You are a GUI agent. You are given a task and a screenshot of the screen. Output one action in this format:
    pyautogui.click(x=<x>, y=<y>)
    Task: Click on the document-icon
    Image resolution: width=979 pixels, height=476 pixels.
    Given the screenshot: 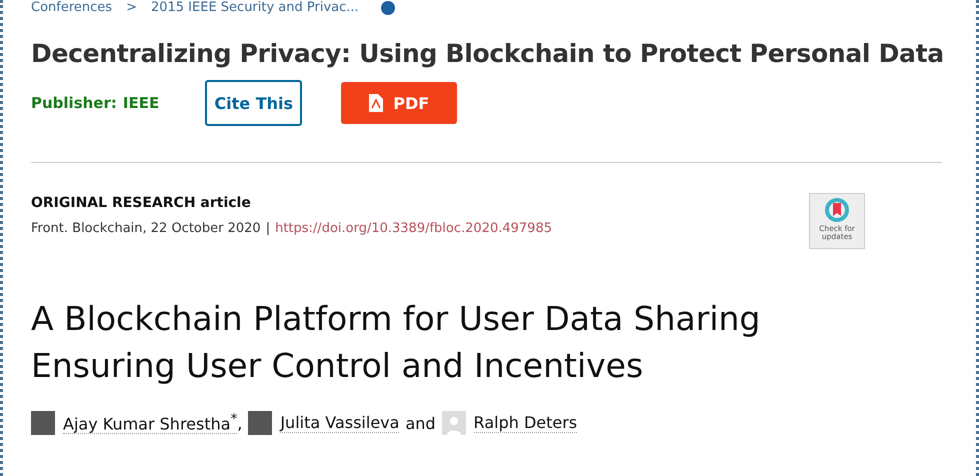 What is the action you would take?
    pyautogui.click(x=376, y=103)
    